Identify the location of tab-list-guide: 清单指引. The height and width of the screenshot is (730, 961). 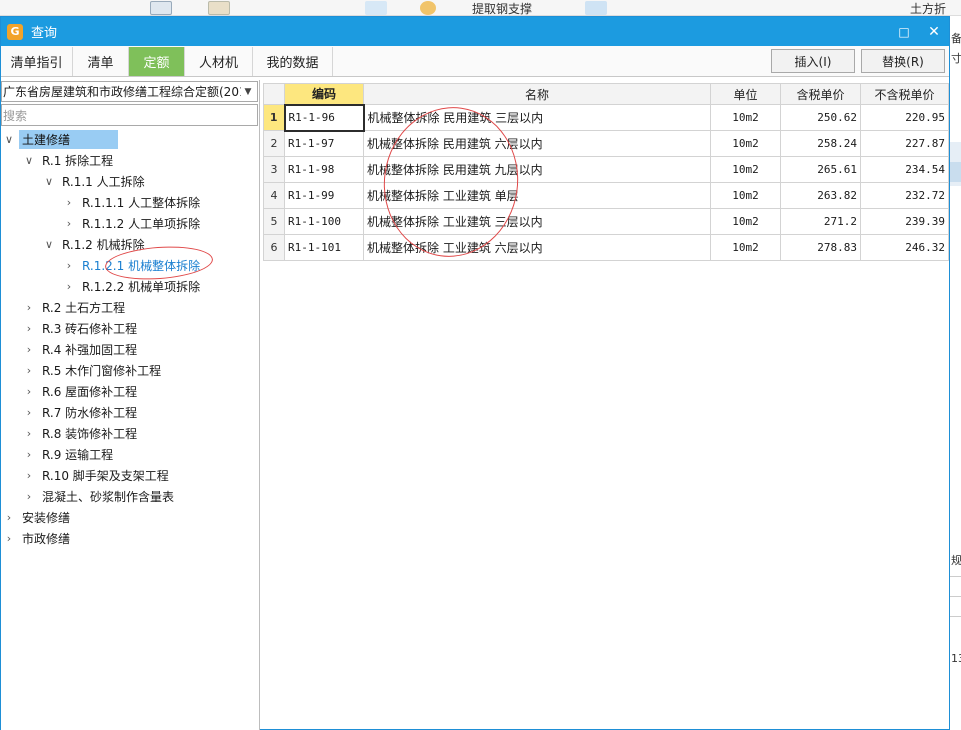
(37, 61).